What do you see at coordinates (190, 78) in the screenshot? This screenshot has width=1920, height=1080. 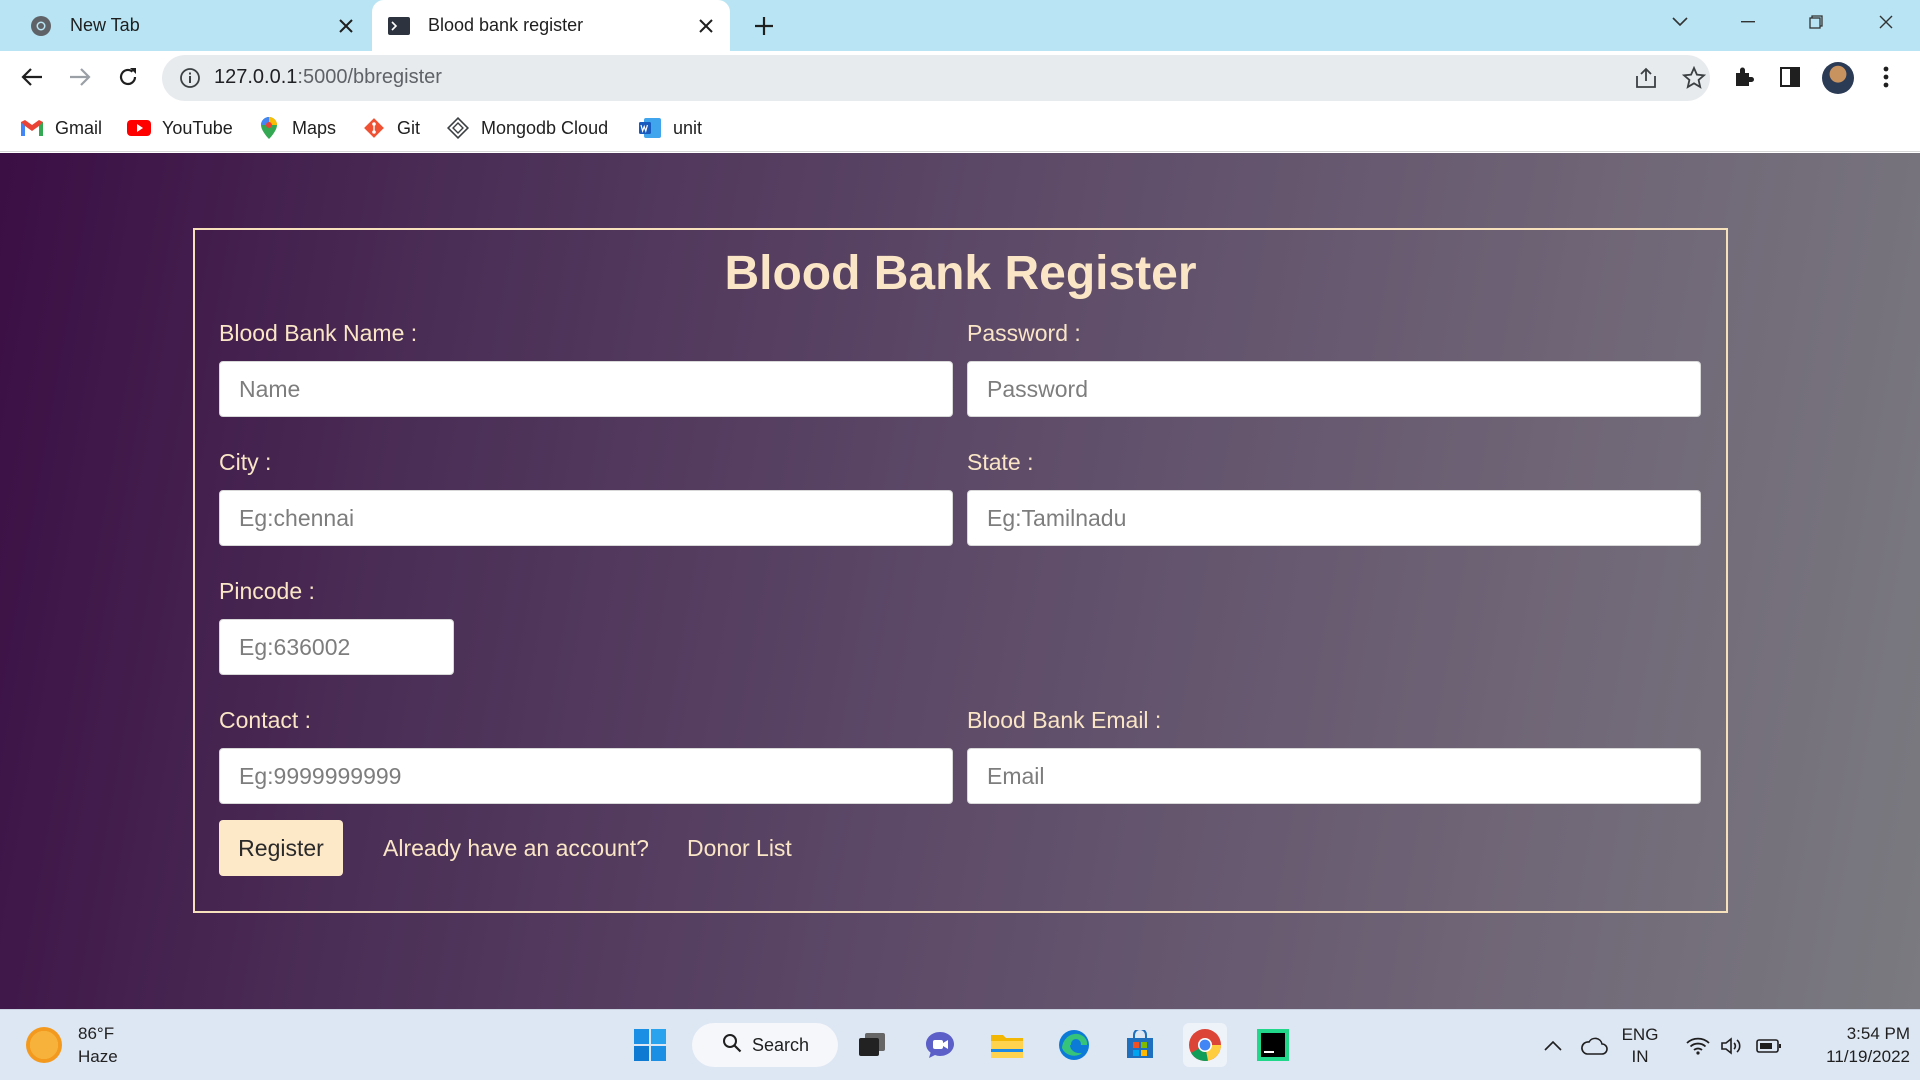 I see `site-info-icon` at bounding box center [190, 78].